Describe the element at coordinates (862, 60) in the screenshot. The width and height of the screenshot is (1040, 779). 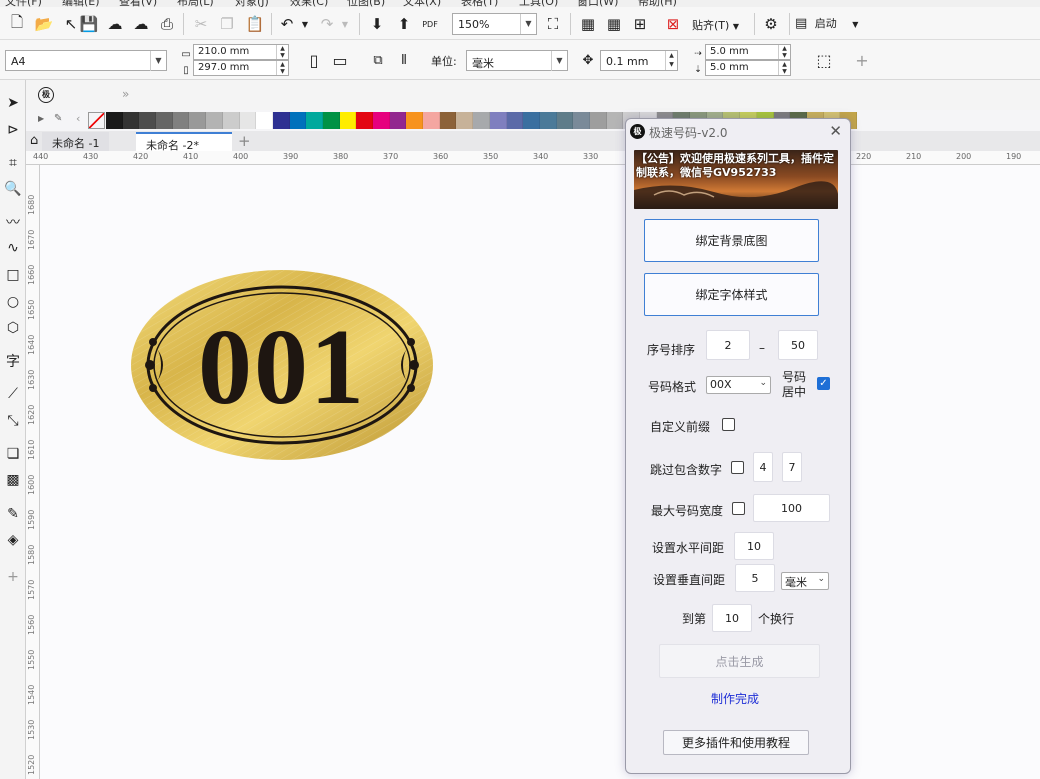
I see `add-icon: +` at that location.